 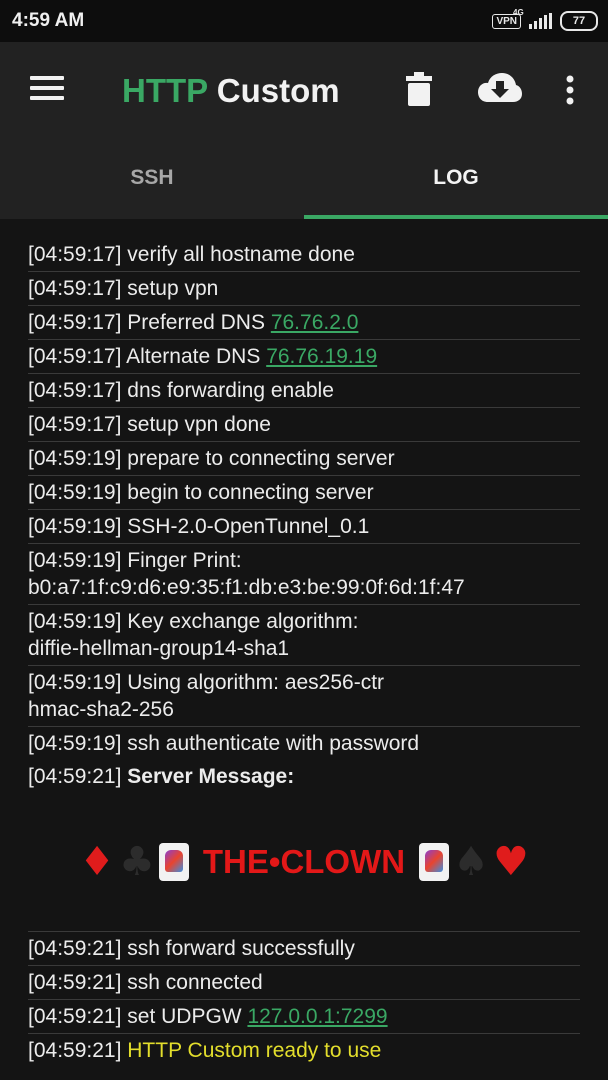 What do you see at coordinates (278, 90) in the screenshot?
I see `app-title-custom: Custom` at bounding box center [278, 90].